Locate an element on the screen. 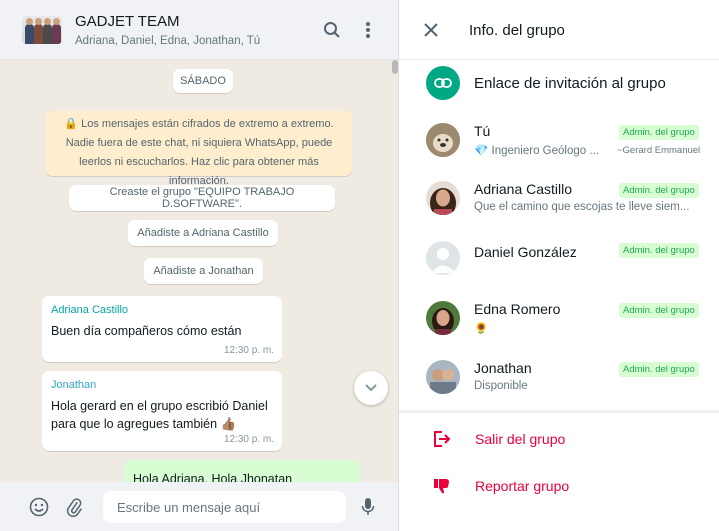 The image size is (719, 531). member-row: Daniel González Admin. del grupo is located at coordinates (559, 270).